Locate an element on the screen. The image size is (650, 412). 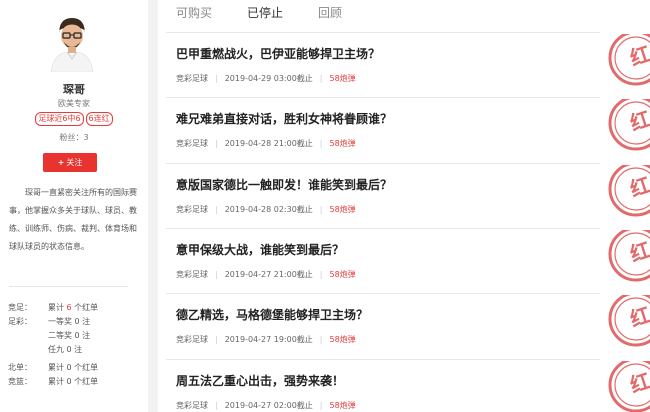
stat-row: 二等奖 0 注 is located at coordinates (75, 336).